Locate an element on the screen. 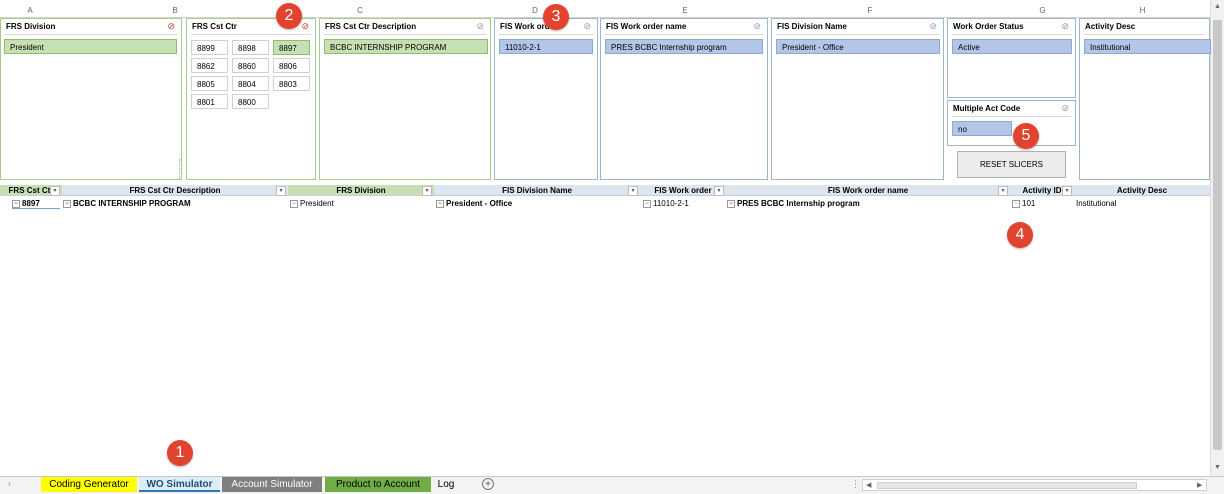 The height and width of the screenshot is (494, 1224). pivot-header-fis-work-order: FIS Work order ▾ is located at coordinates (683, 190).